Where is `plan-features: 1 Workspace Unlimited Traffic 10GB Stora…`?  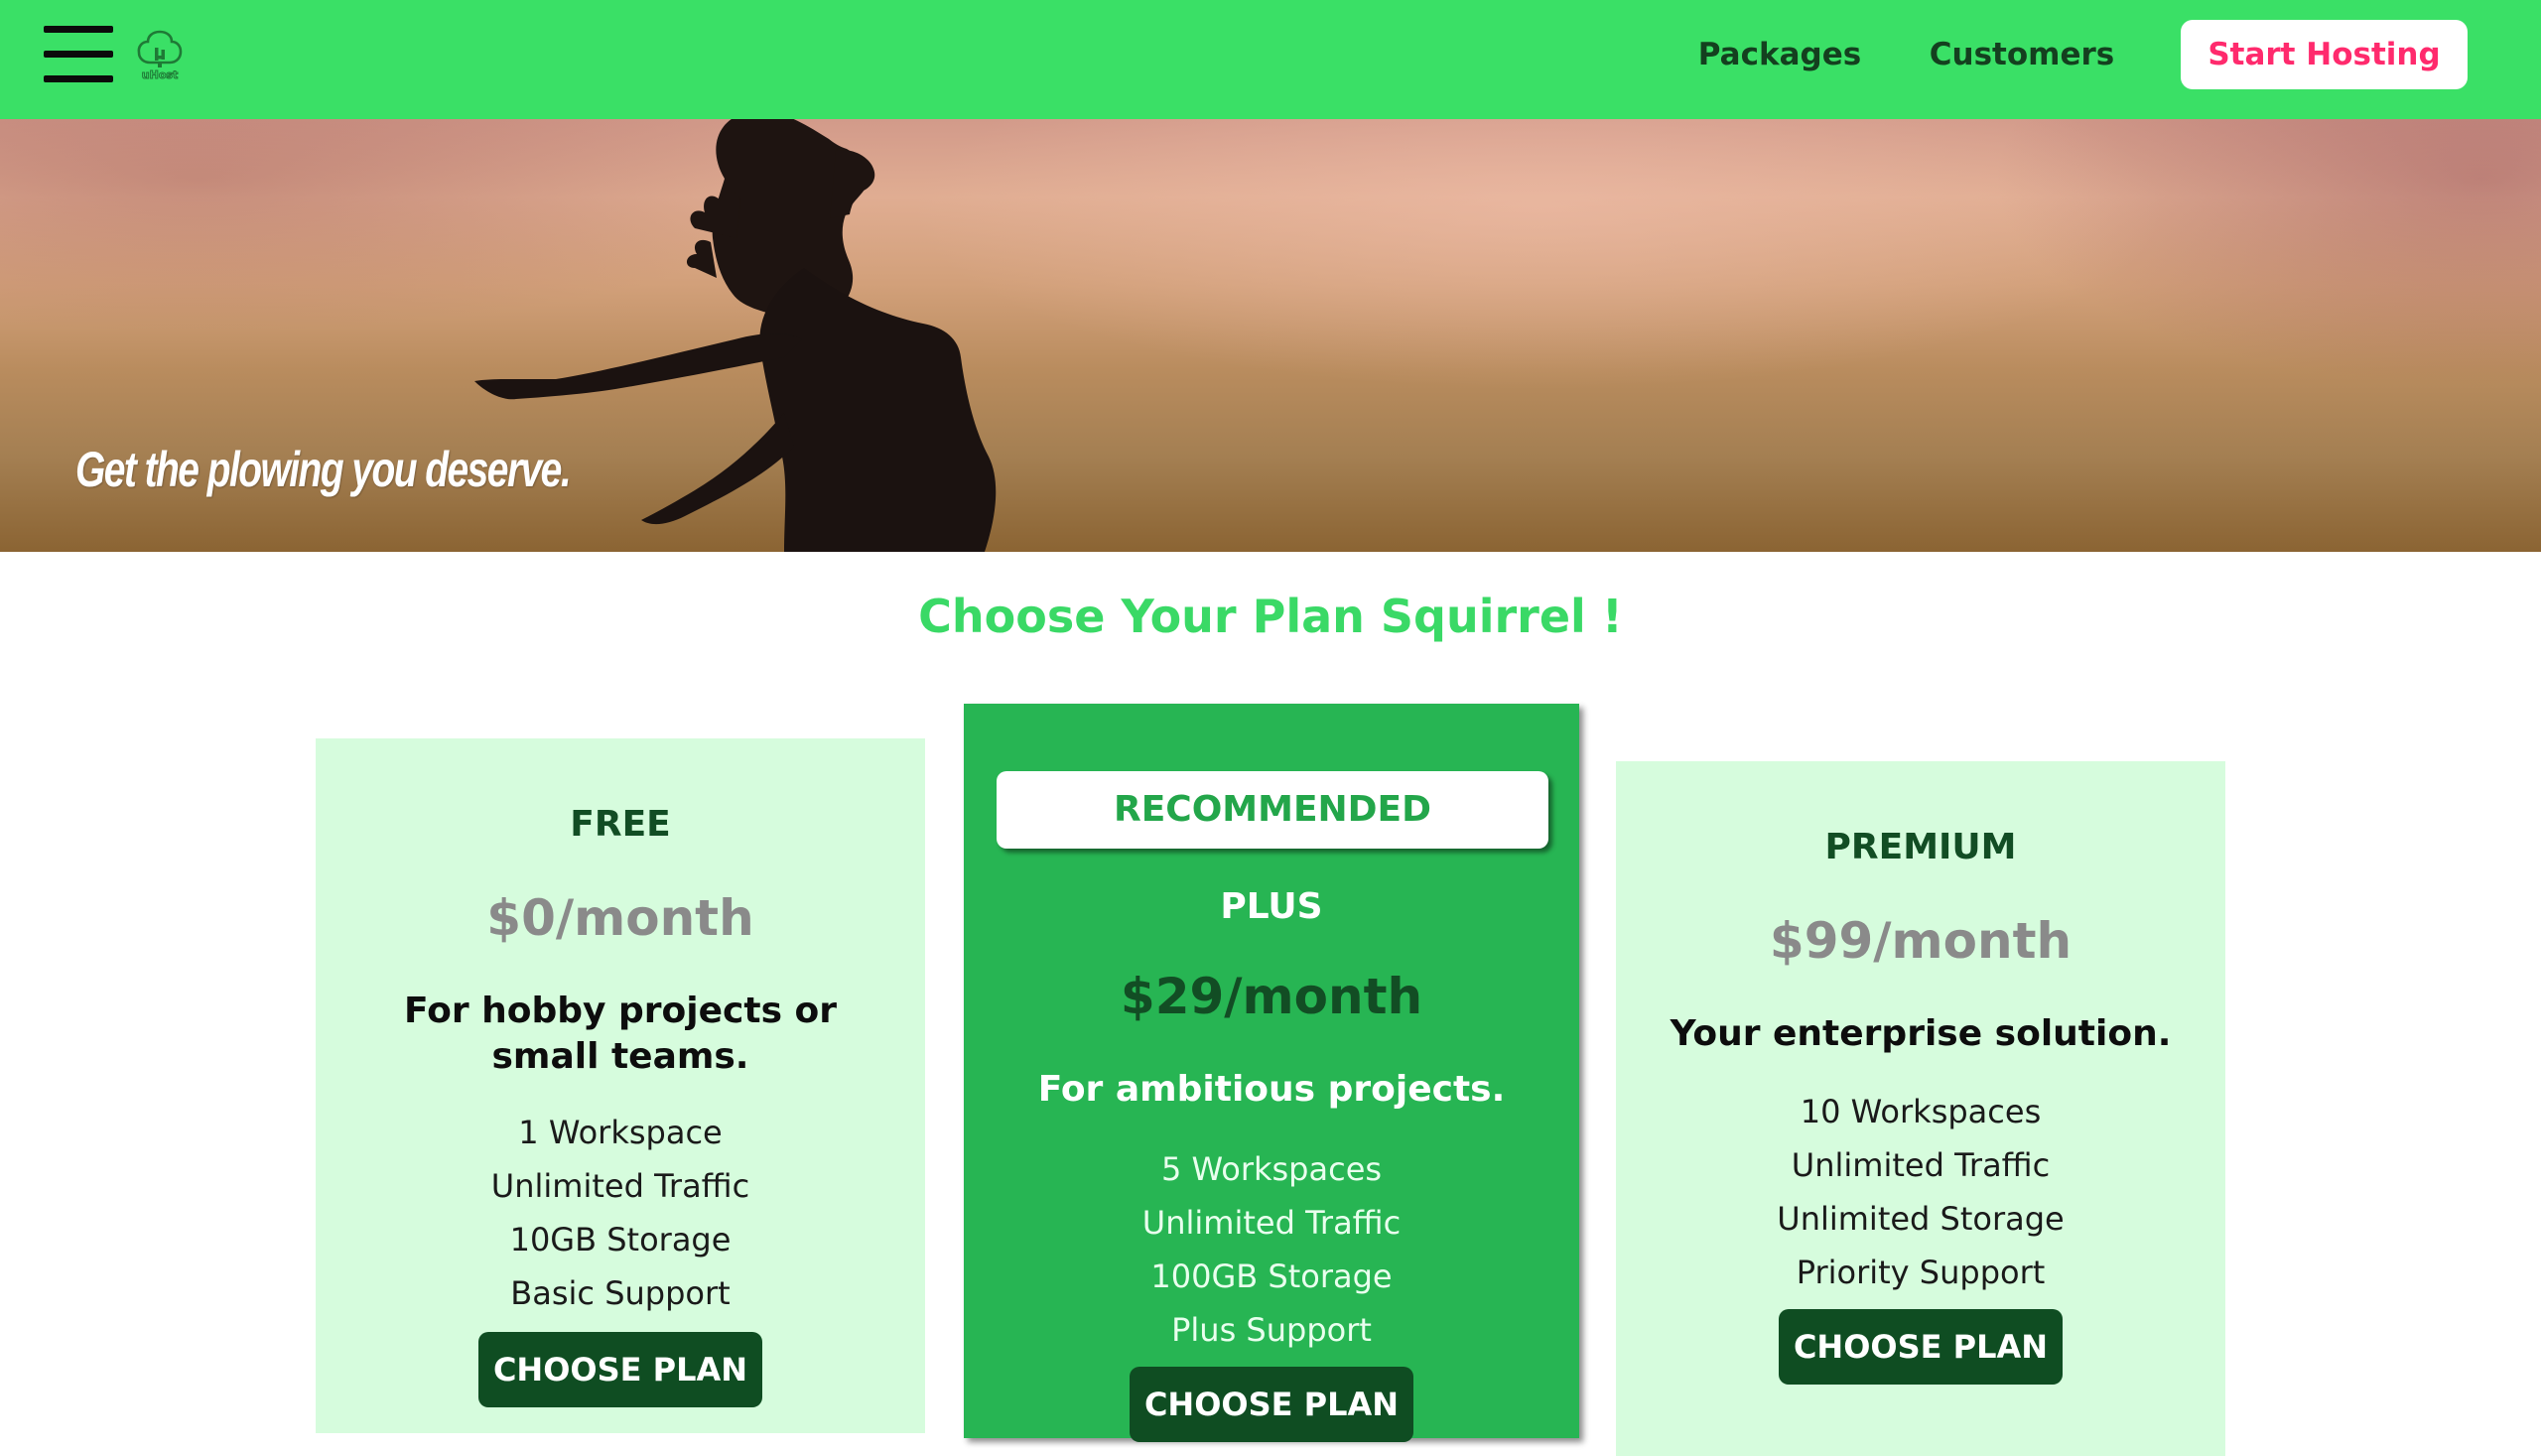
plan-features: 1 Workspace Unlimited Traffic 10GB Stora… is located at coordinates (620, 1213).